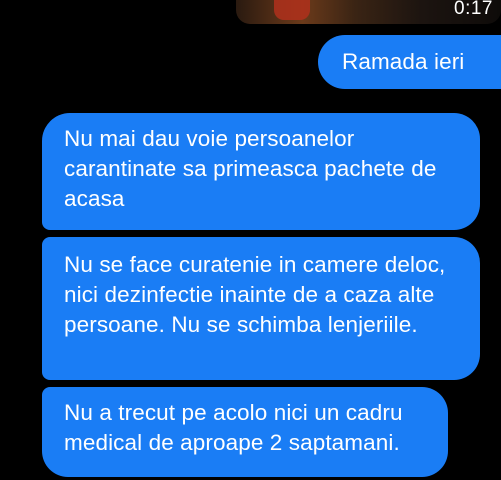 The height and width of the screenshot is (480, 501). Describe the element at coordinates (368, 12) in the screenshot. I see `video-message-thumbnail: 0:17` at that location.